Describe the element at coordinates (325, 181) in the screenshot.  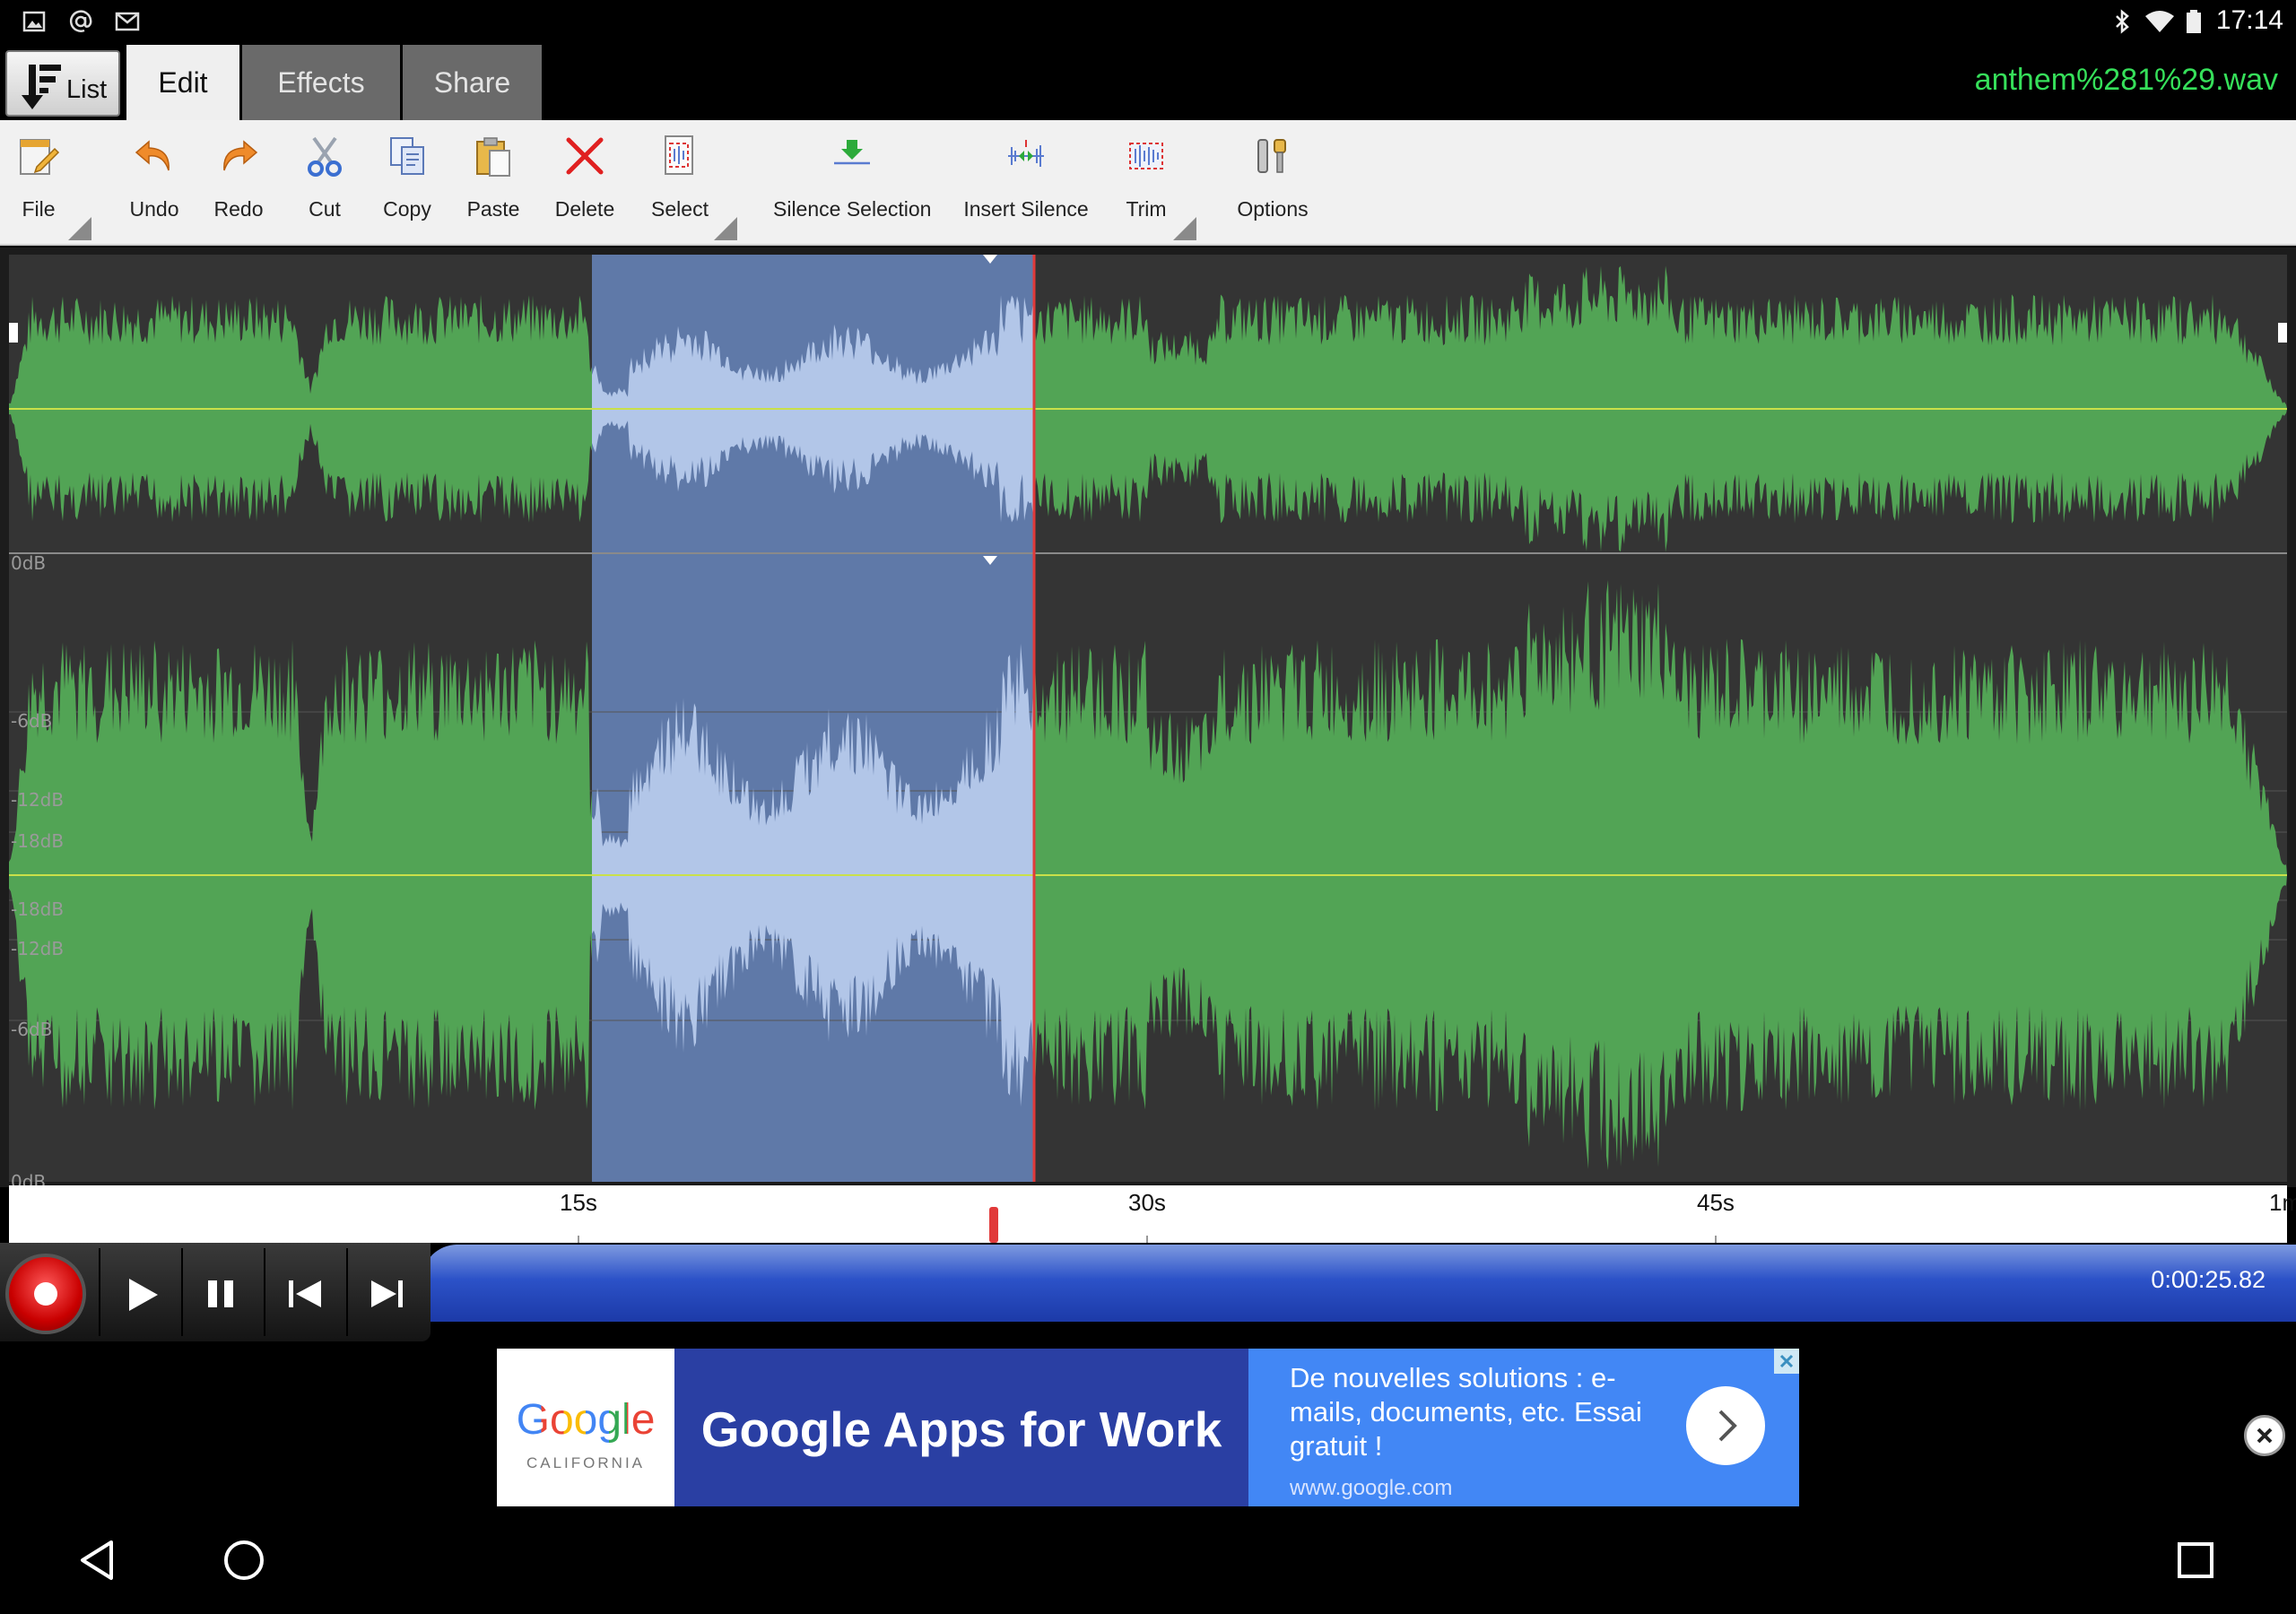
I see `cut-button: Cut` at that location.